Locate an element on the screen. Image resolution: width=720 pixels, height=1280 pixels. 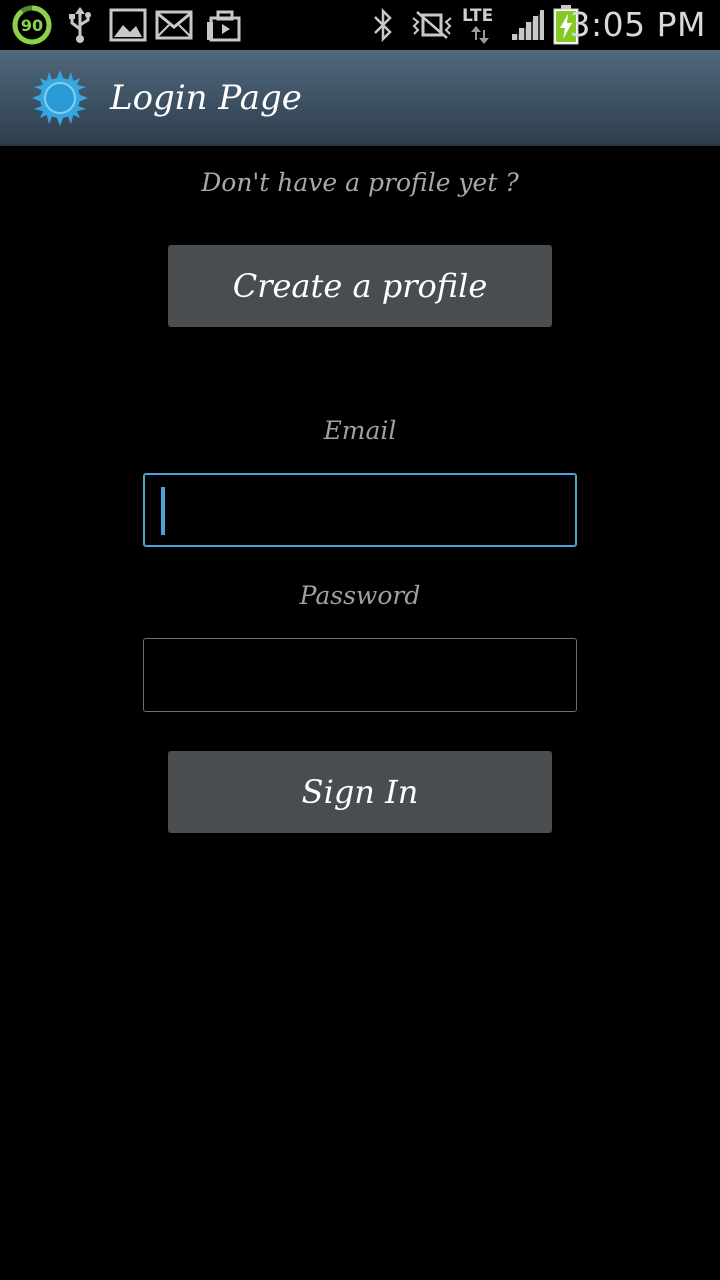
password-field is located at coordinates (360, 675).